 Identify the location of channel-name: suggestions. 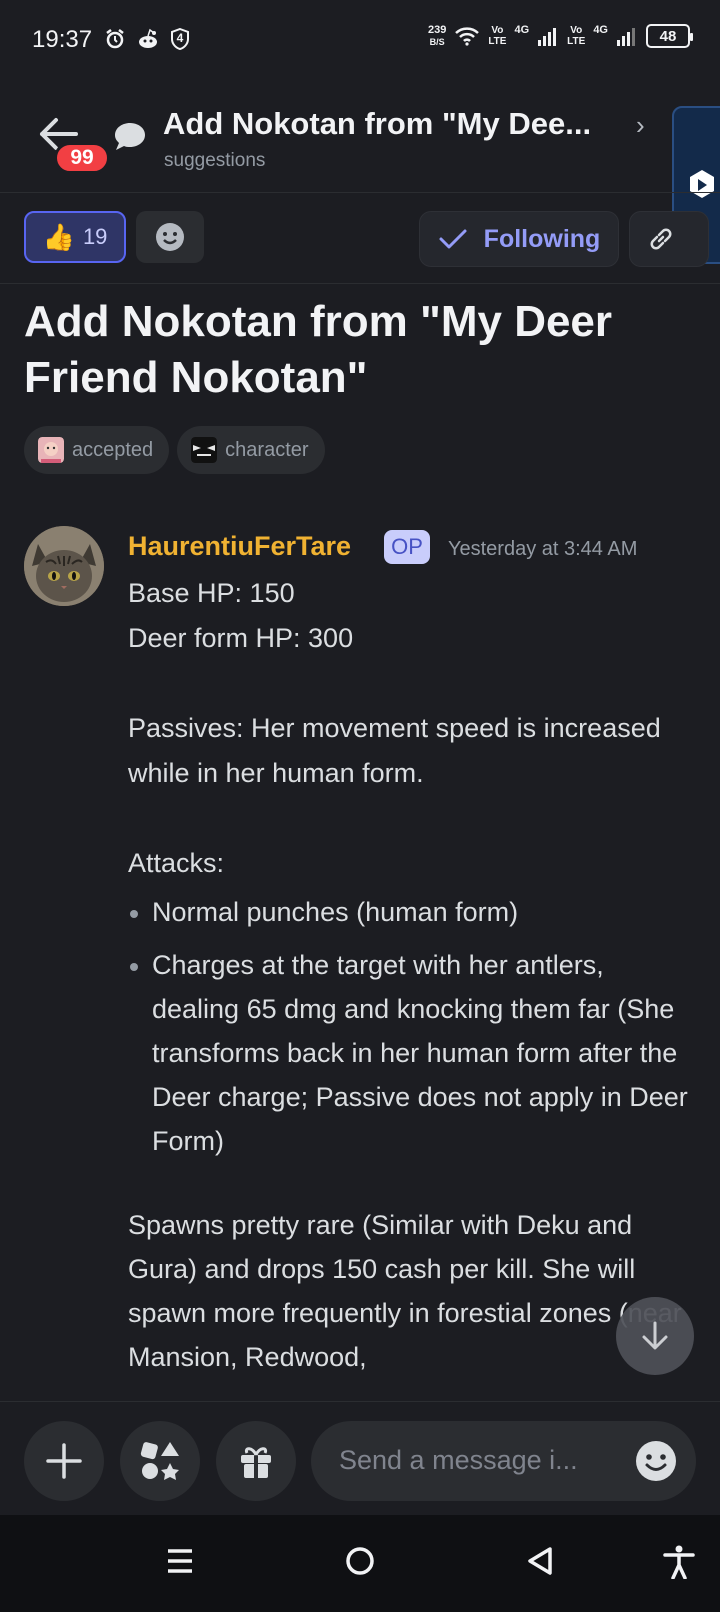
(214, 161).